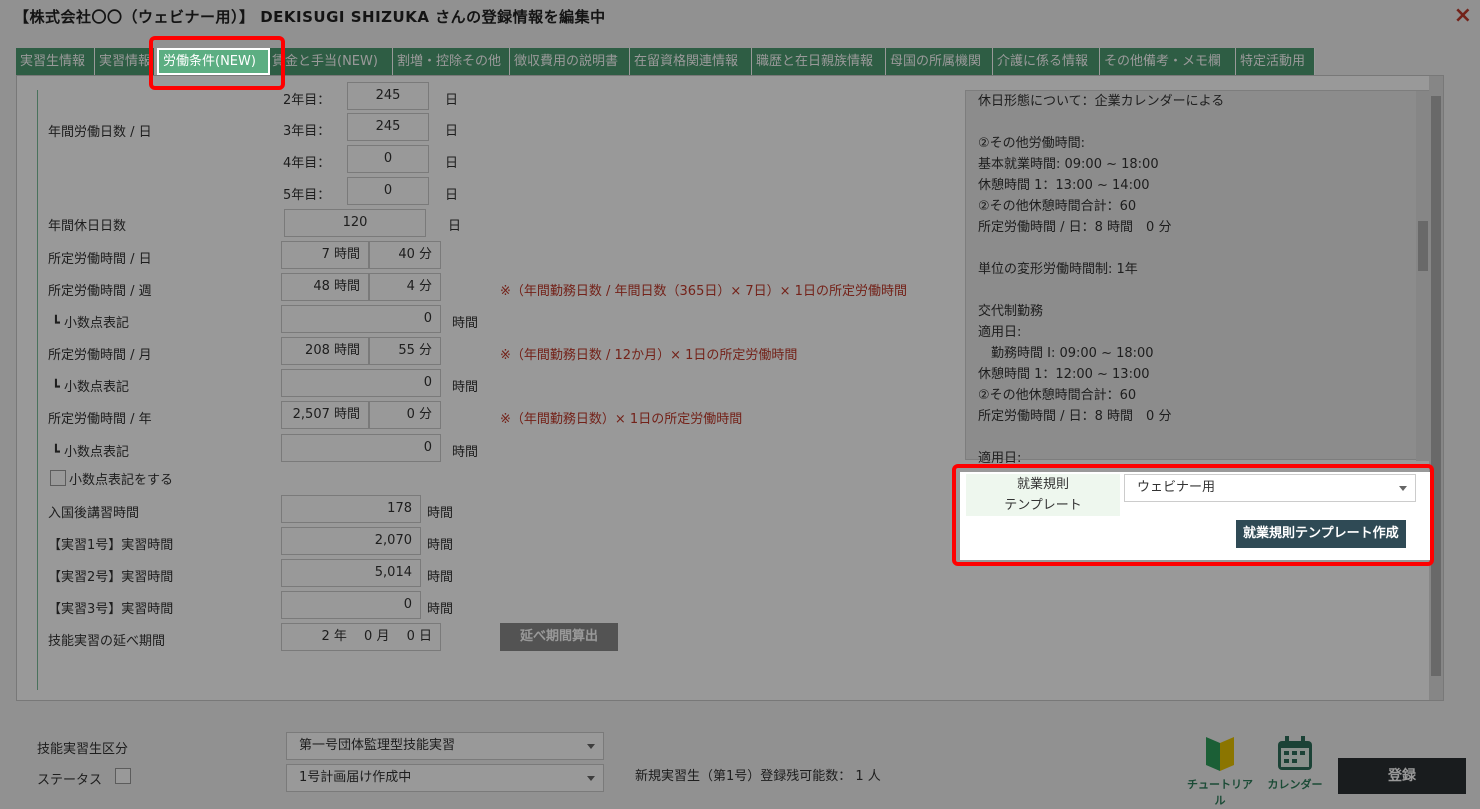 The image size is (1480, 809). Describe the element at coordinates (330, 61) in the screenshot. I see `tab-wages: 賃金と手当(NEW)` at that location.